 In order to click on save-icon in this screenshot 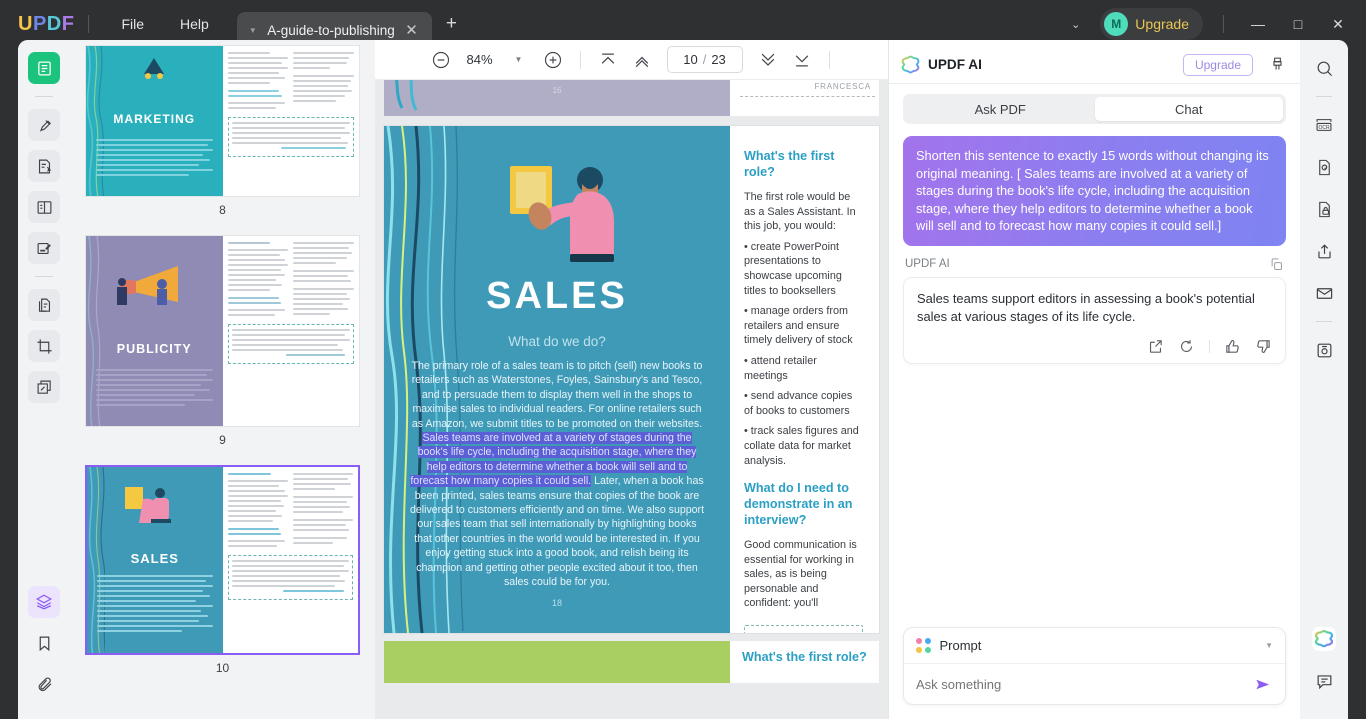, I will do `click(1324, 350)`.